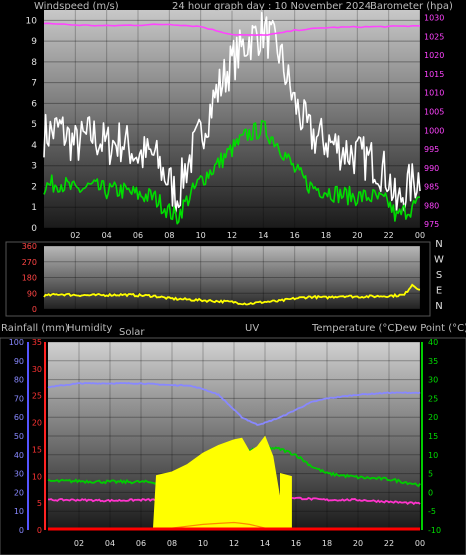 The image size is (466, 555). Describe the element at coordinates (37, 423) in the screenshot. I see `rainfall-tick-label: 20` at that location.